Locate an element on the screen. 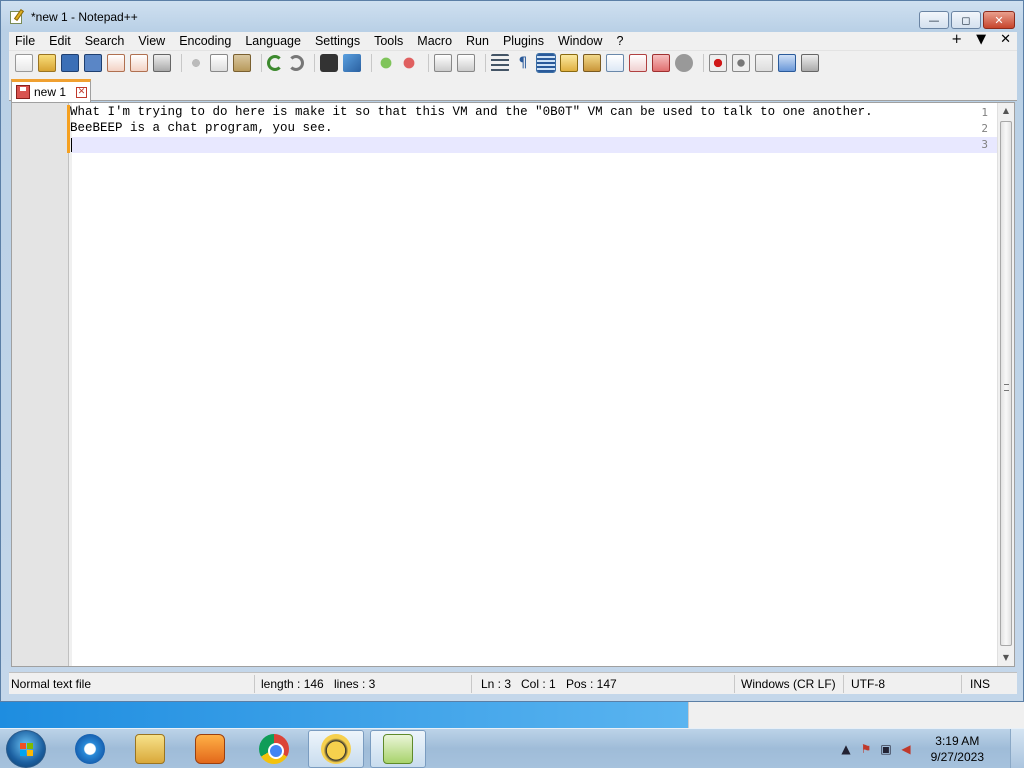 The image size is (1024, 768). show-hidden-icons-chevron-icon: ▲ is located at coordinates (846, 749).